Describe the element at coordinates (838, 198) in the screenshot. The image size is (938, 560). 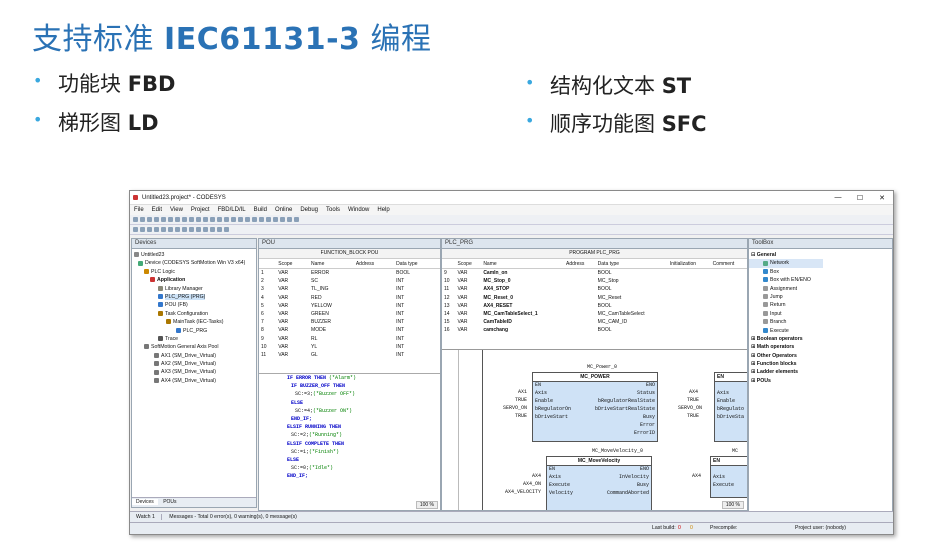
I see `minimize-button: —` at that location.